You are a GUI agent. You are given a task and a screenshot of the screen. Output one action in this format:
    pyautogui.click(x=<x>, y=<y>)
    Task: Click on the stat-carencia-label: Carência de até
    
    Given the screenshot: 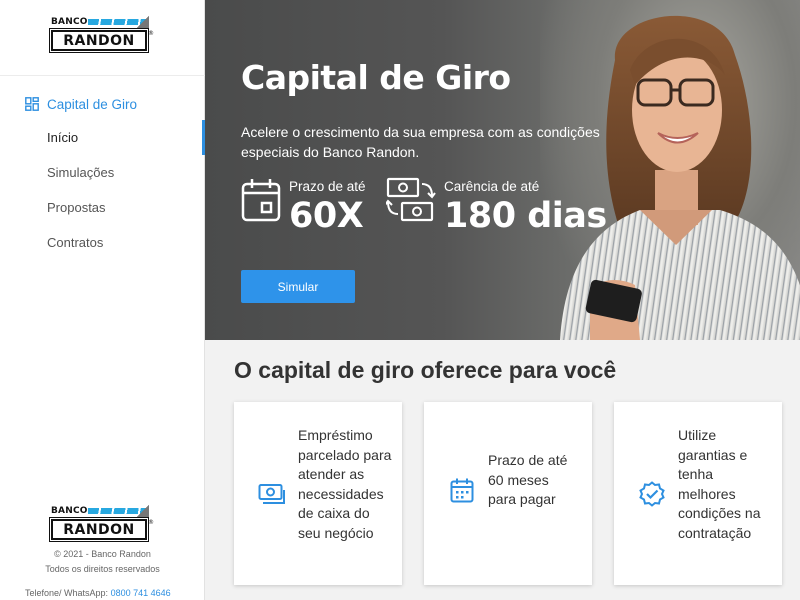 What is the action you would take?
    pyautogui.click(x=492, y=186)
    